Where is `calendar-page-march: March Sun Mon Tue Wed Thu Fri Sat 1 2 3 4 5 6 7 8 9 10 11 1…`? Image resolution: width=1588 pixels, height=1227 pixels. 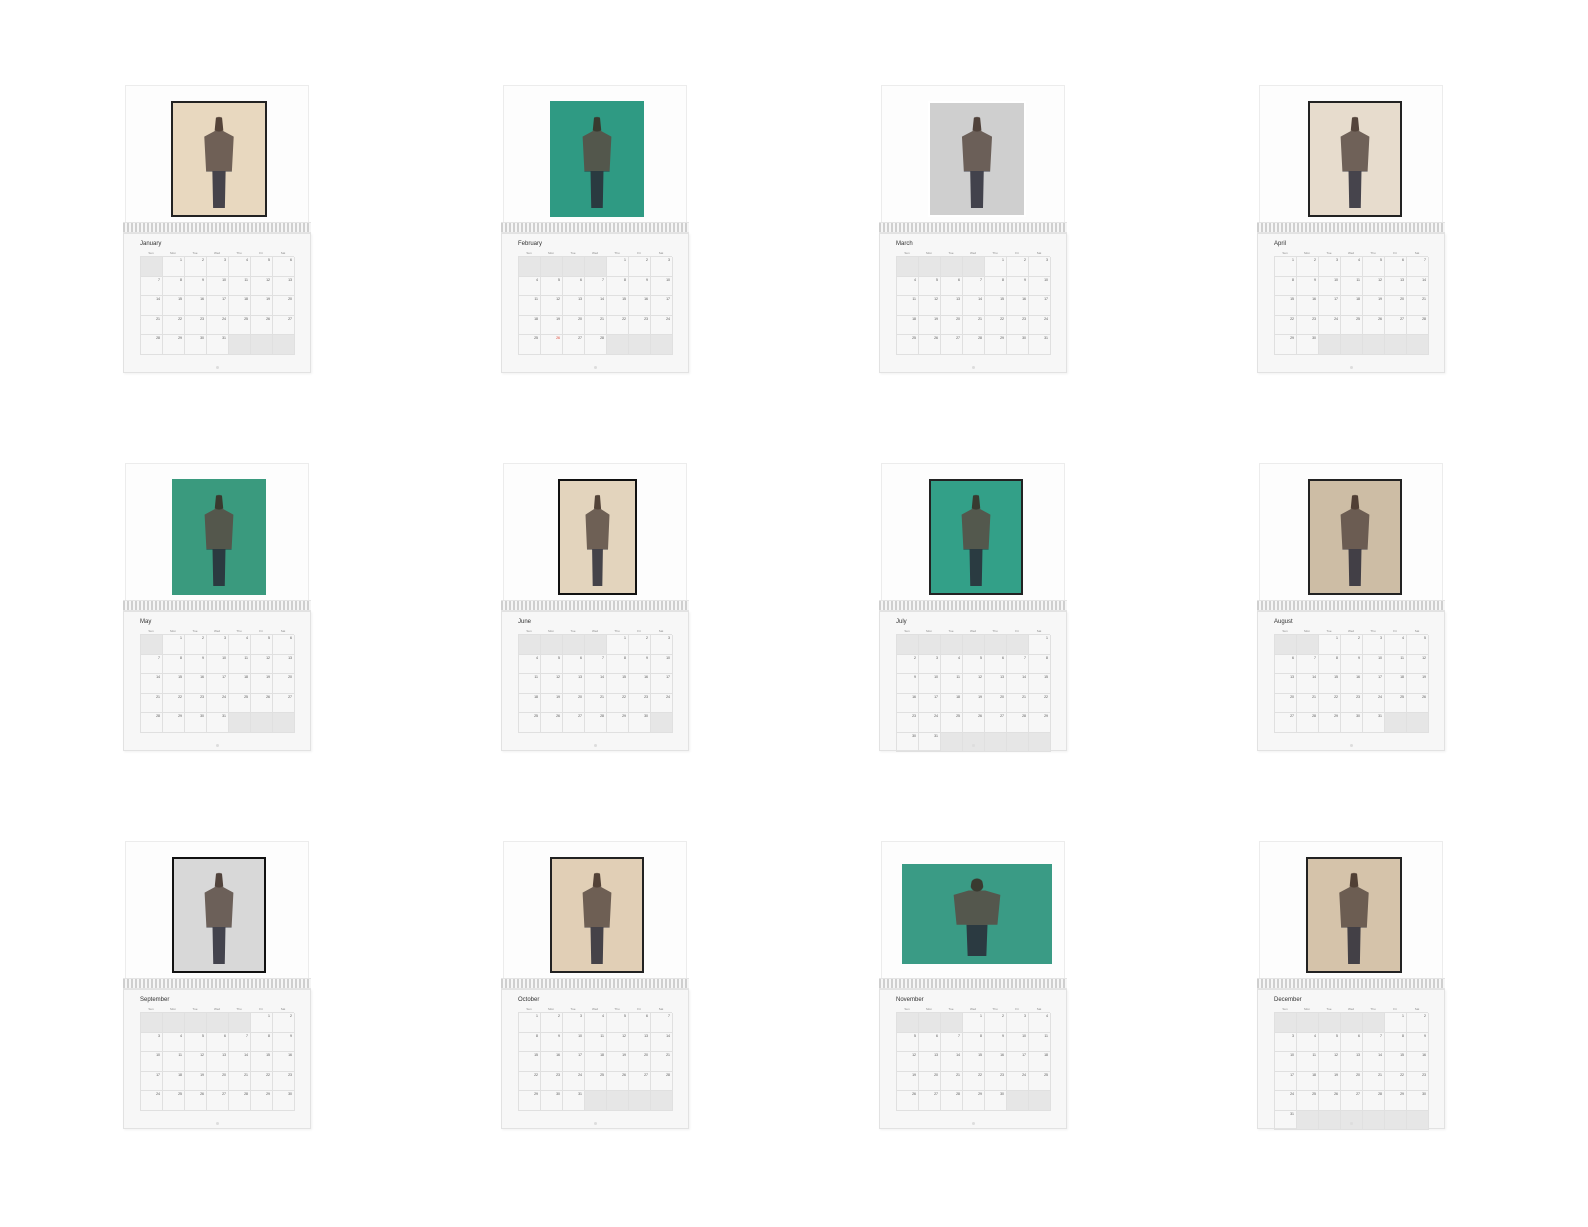
calendar-page-march: March Sun Mon Tue Wed Thu Fri Sat 1 2 3 4 5 6 7 8 9 10 11 1… is located at coordinates (973, 229).